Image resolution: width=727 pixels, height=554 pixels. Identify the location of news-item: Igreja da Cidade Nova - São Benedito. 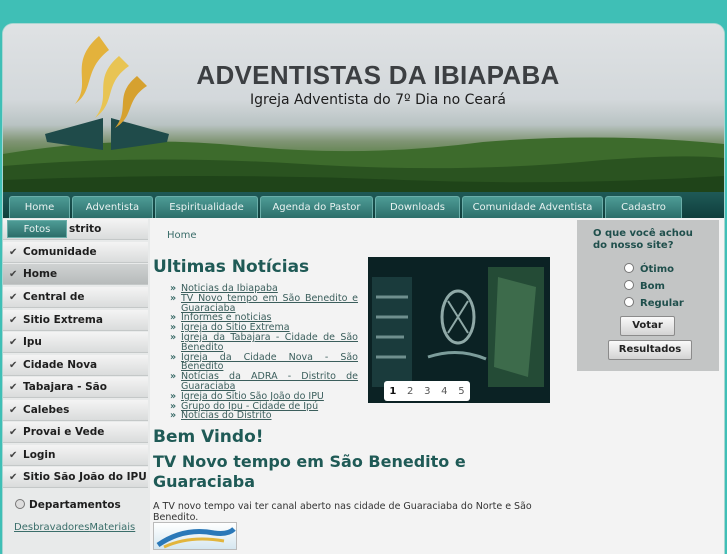
(264, 362).